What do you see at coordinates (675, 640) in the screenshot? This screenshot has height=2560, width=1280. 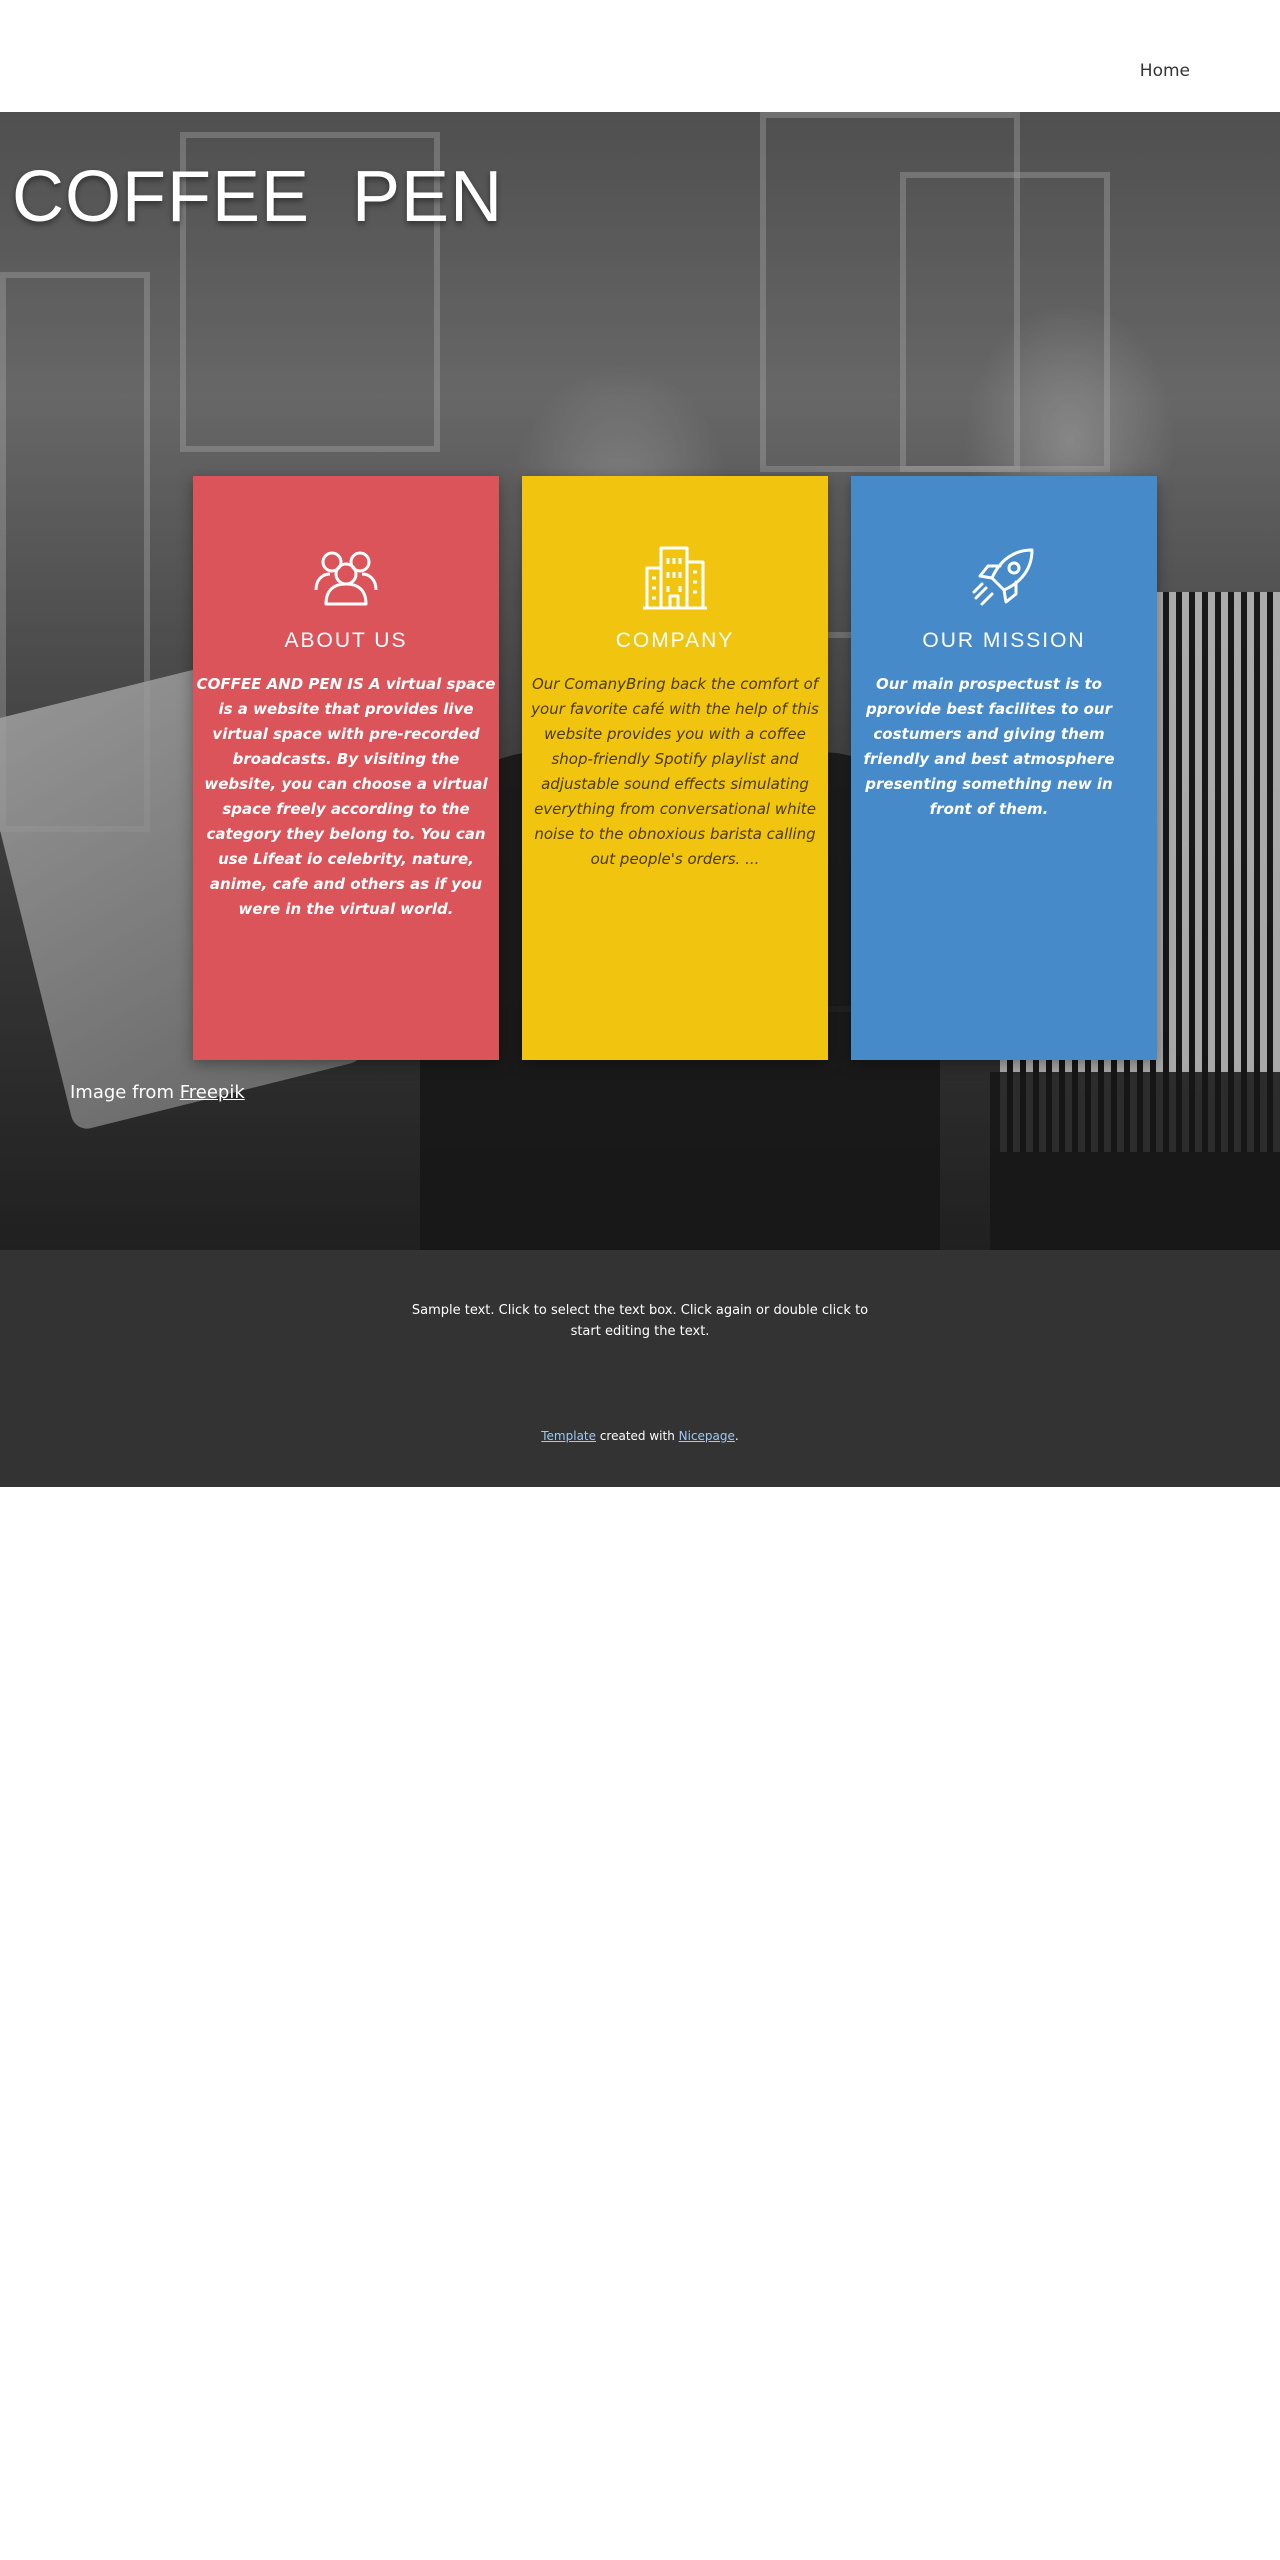 I see `company-title: COMPANY` at bounding box center [675, 640].